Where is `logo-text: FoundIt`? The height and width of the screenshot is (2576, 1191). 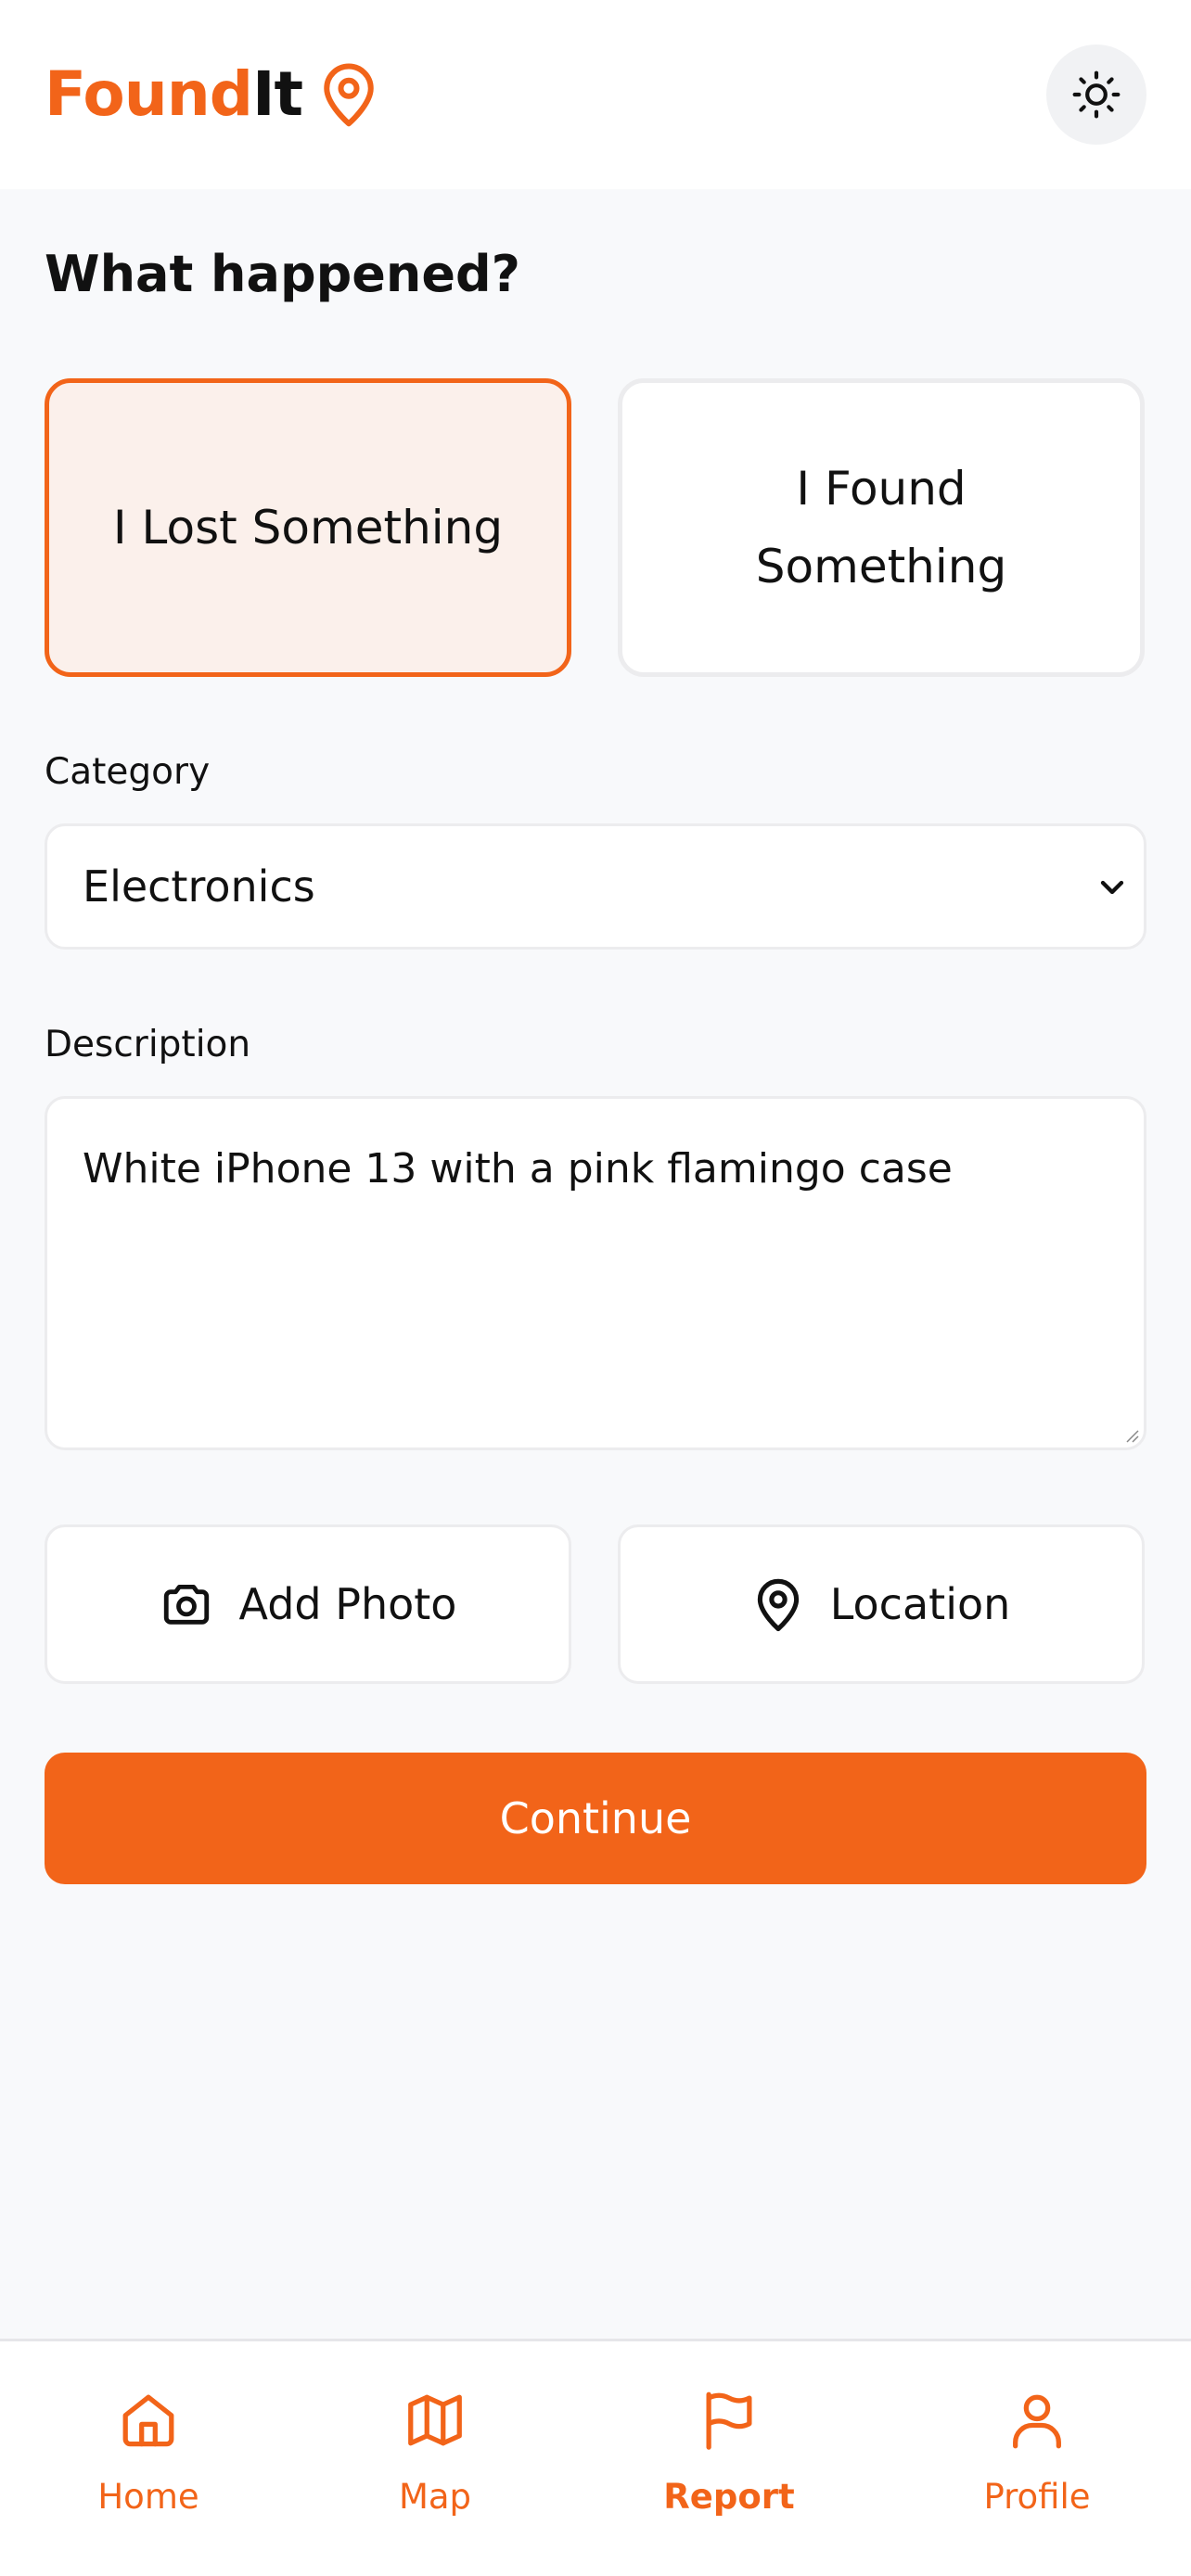
logo-text: FoundIt is located at coordinates (174, 94).